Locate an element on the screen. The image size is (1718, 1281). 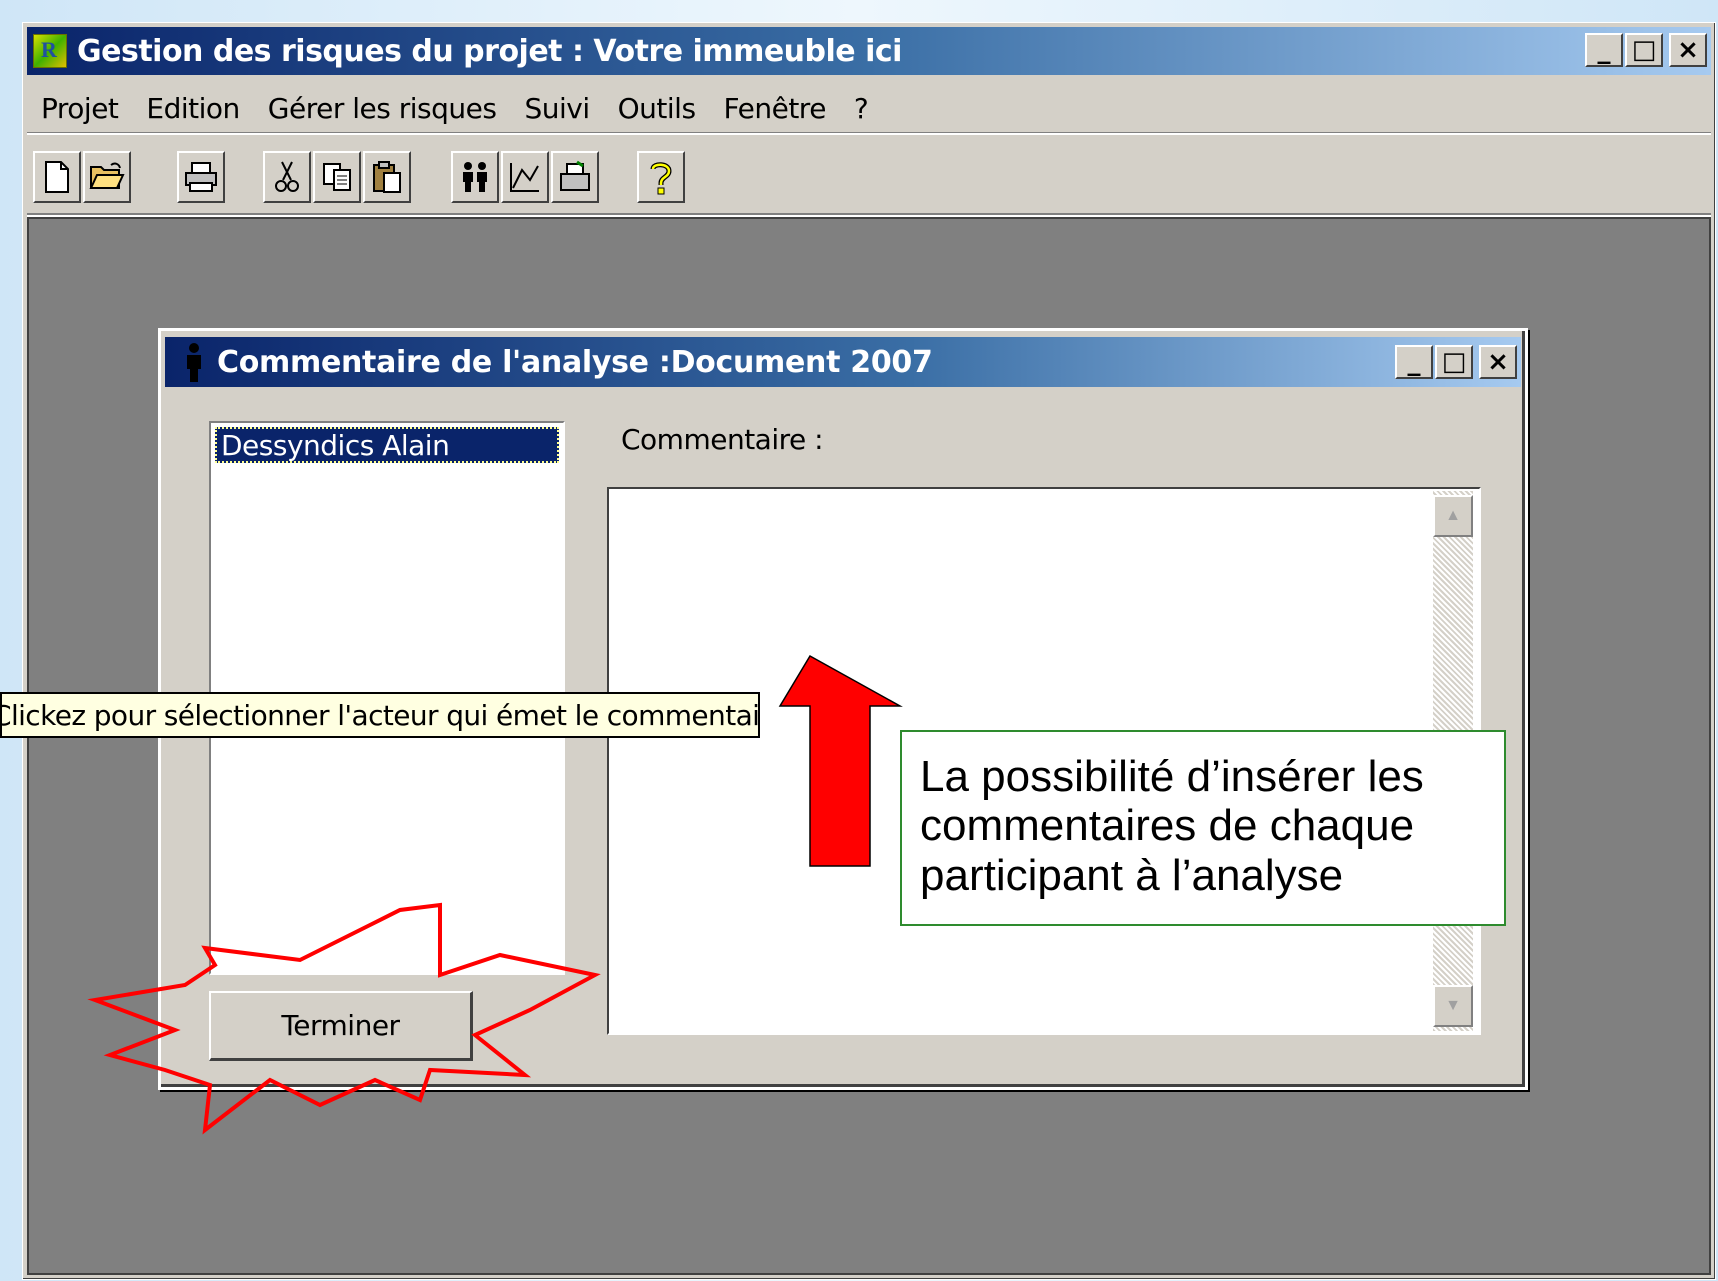
cut-icon is located at coordinates (287, 176).